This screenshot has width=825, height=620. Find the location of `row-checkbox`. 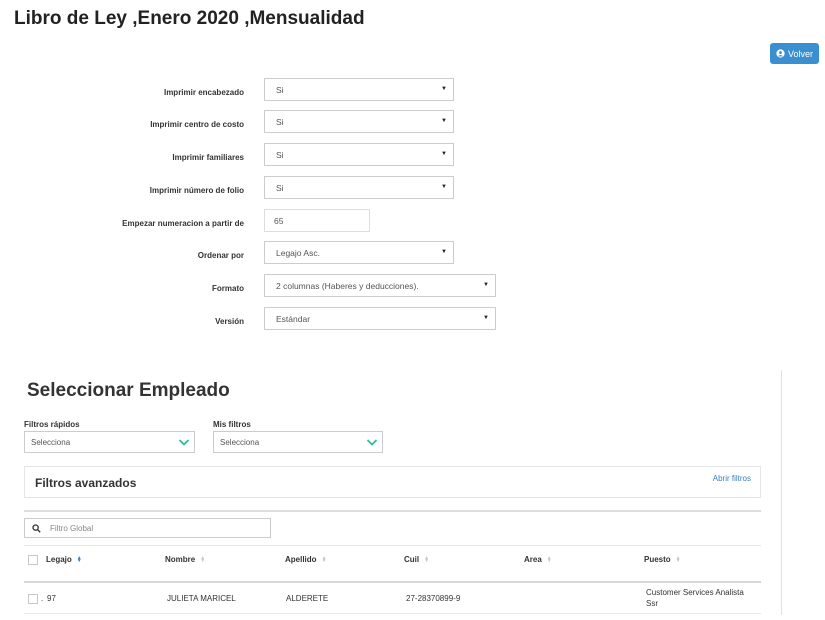

row-checkbox is located at coordinates (33, 599).